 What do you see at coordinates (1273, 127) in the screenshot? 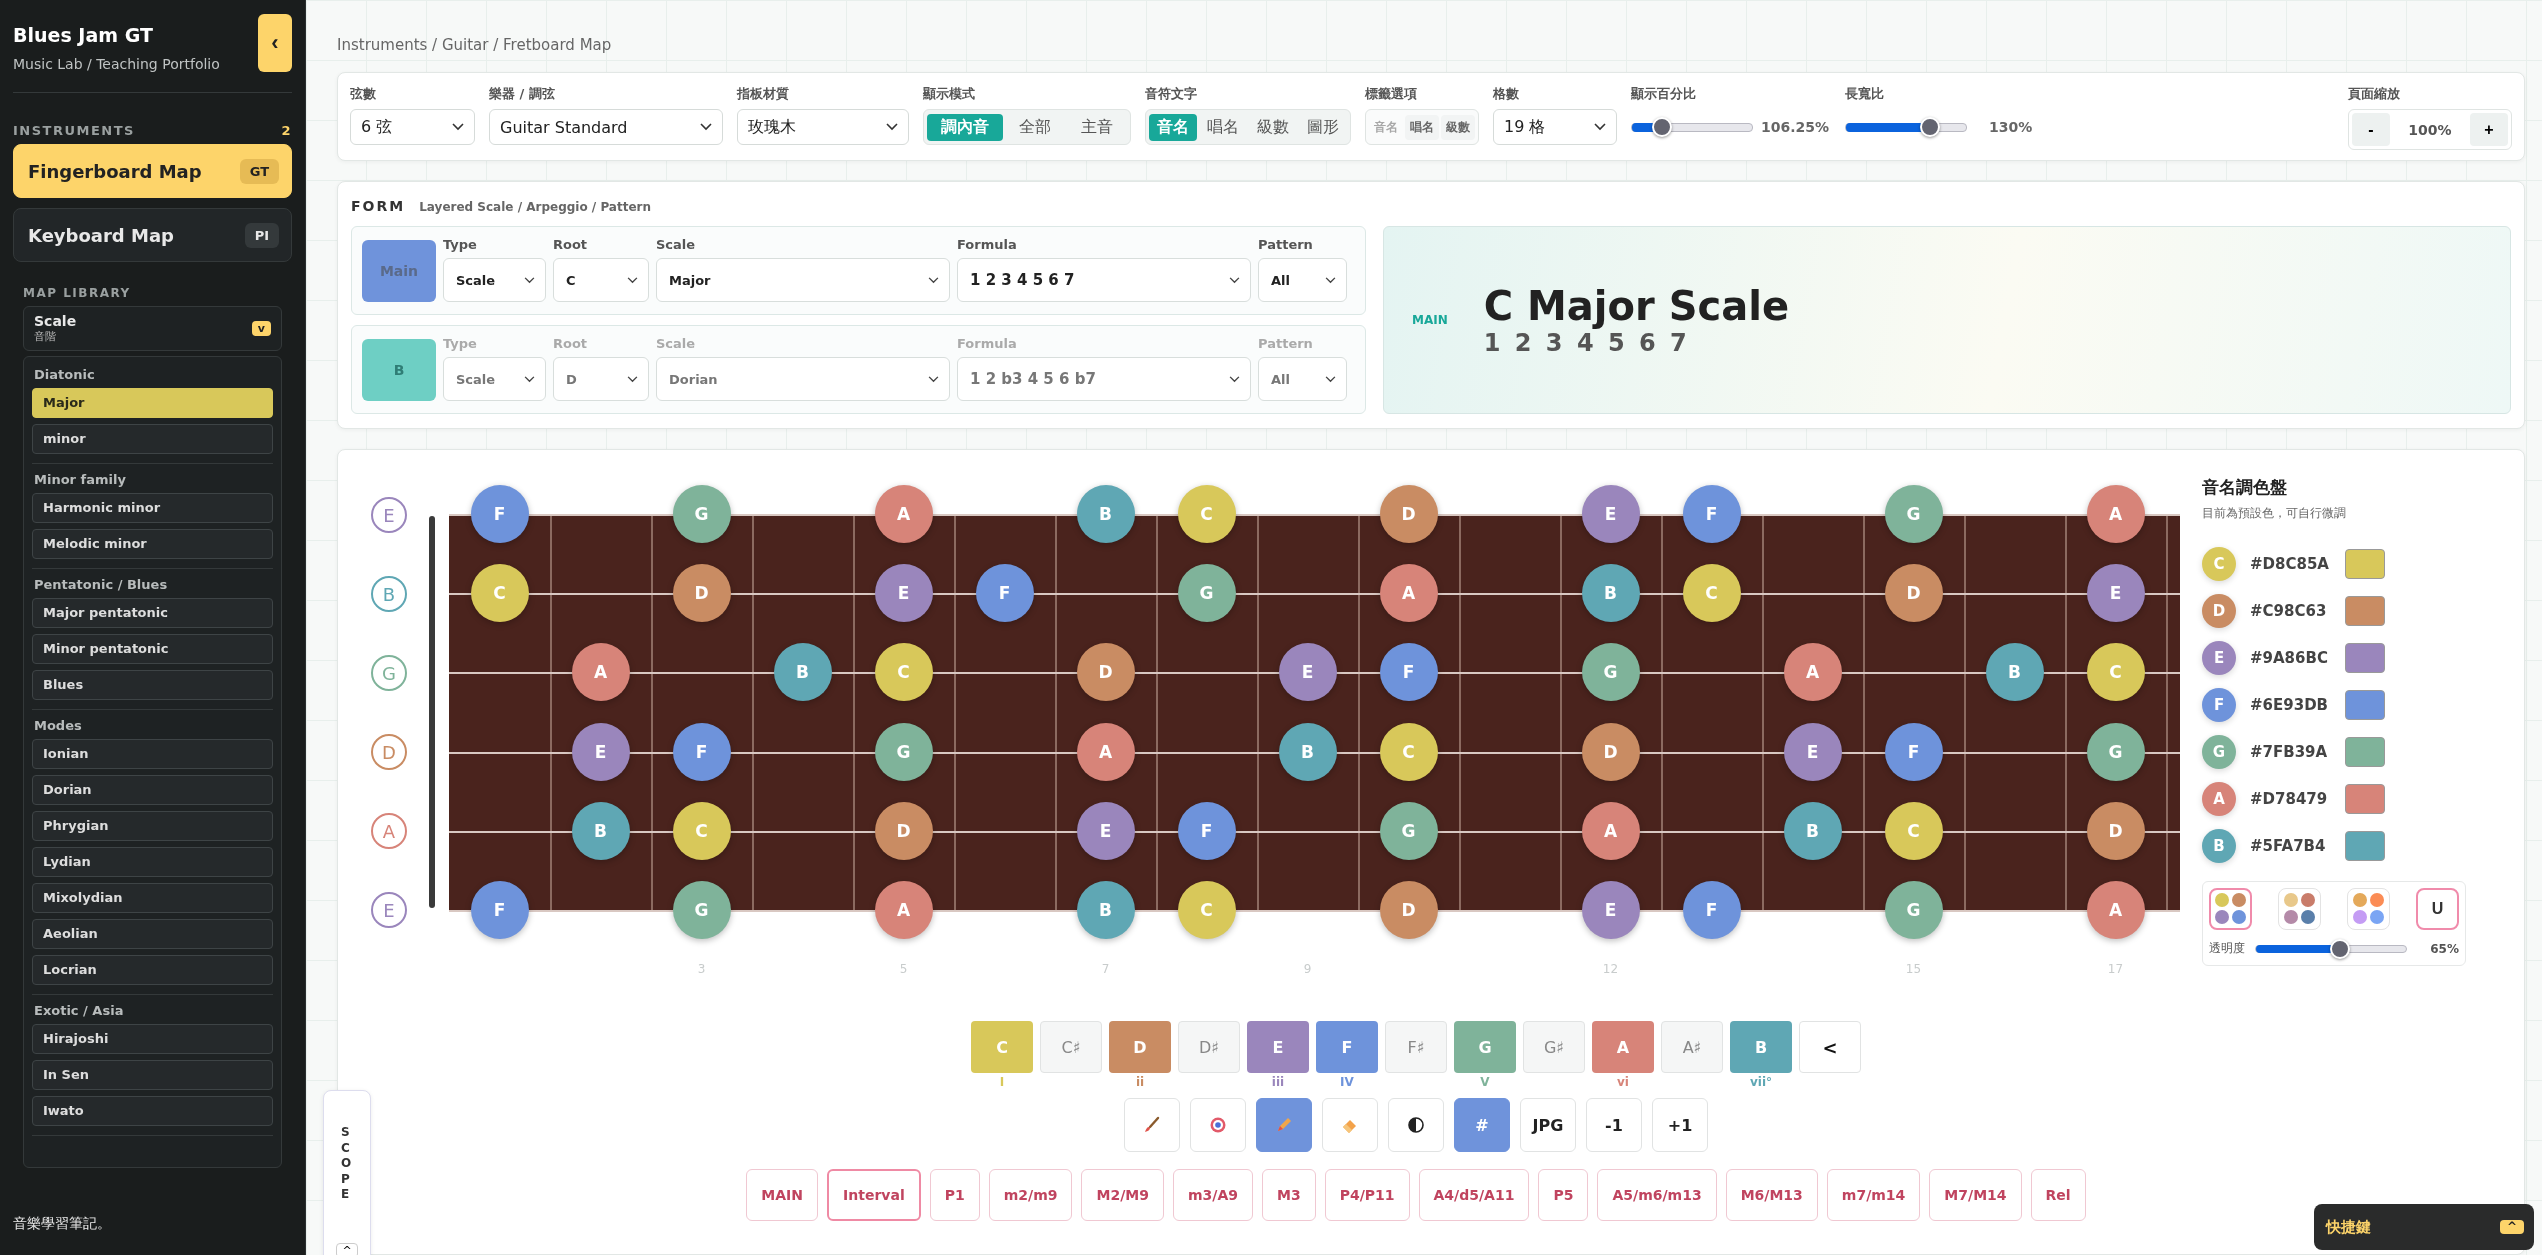
I see `segment-option: 級數` at bounding box center [1273, 127].